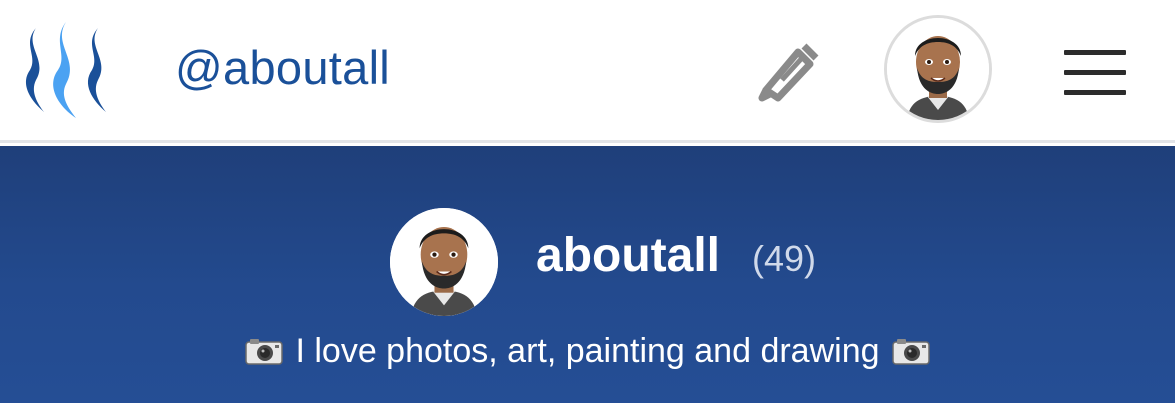 The image size is (1175, 403). What do you see at coordinates (784, 258) in the screenshot?
I see `reputation-score: (49)` at bounding box center [784, 258].